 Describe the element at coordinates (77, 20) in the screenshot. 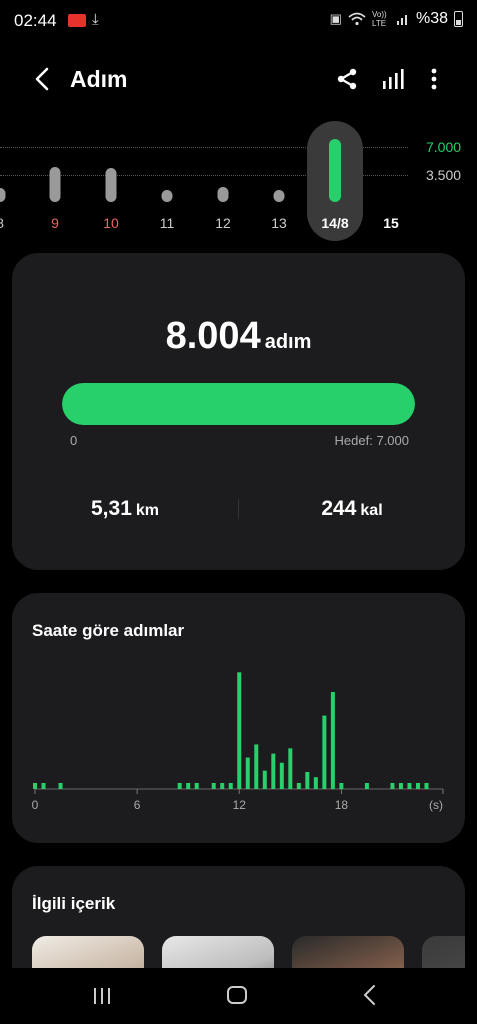

I see `news-notification-icon` at that location.